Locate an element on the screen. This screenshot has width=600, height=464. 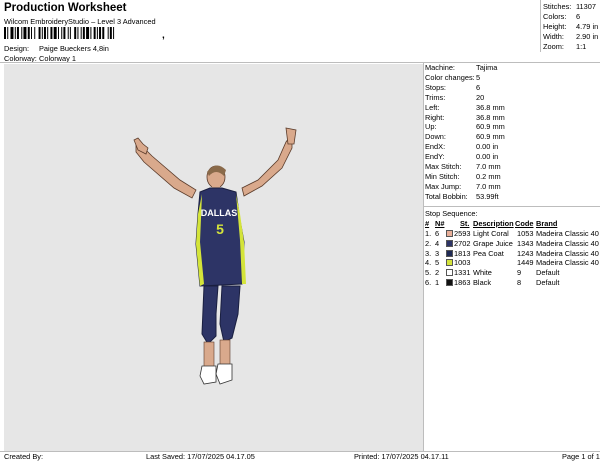
stop-num: 6. is located at coordinates (428, 282).